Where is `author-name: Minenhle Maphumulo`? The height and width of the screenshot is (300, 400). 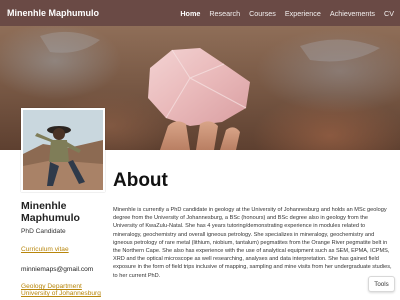 author-name: Minenhle Maphumulo is located at coordinates (50, 212).